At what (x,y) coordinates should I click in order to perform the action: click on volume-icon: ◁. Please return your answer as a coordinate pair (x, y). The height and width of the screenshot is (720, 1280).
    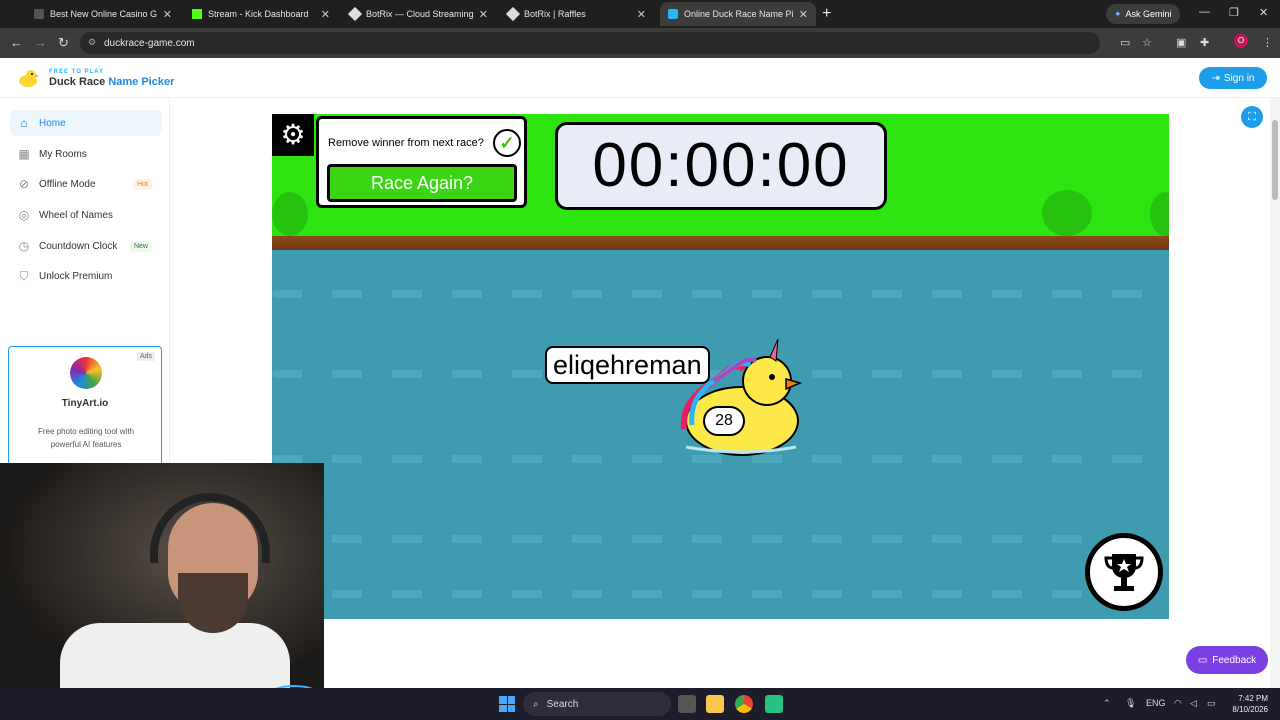
    Looking at the image, I should click on (1193, 703).